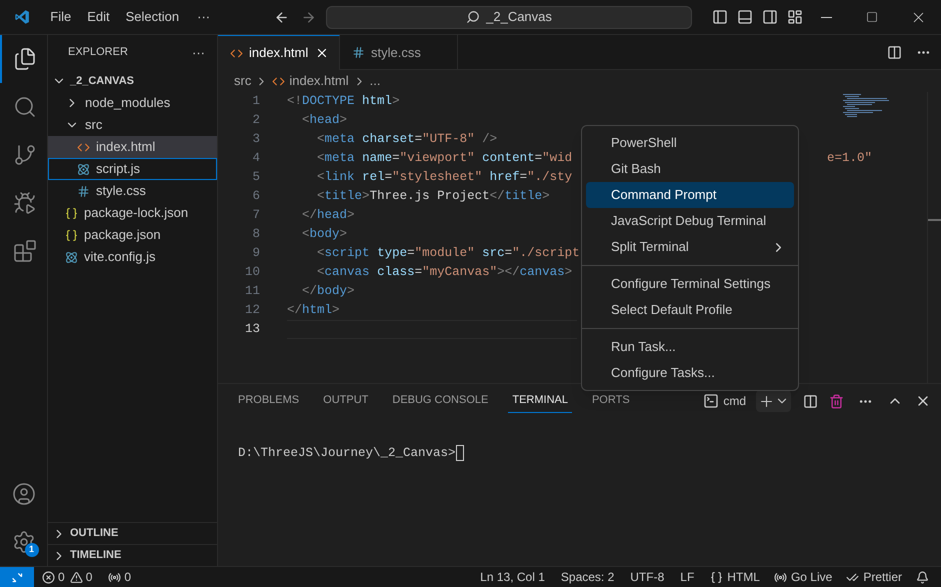 The width and height of the screenshot is (941, 587). I want to click on settings-icon, so click(24, 542).